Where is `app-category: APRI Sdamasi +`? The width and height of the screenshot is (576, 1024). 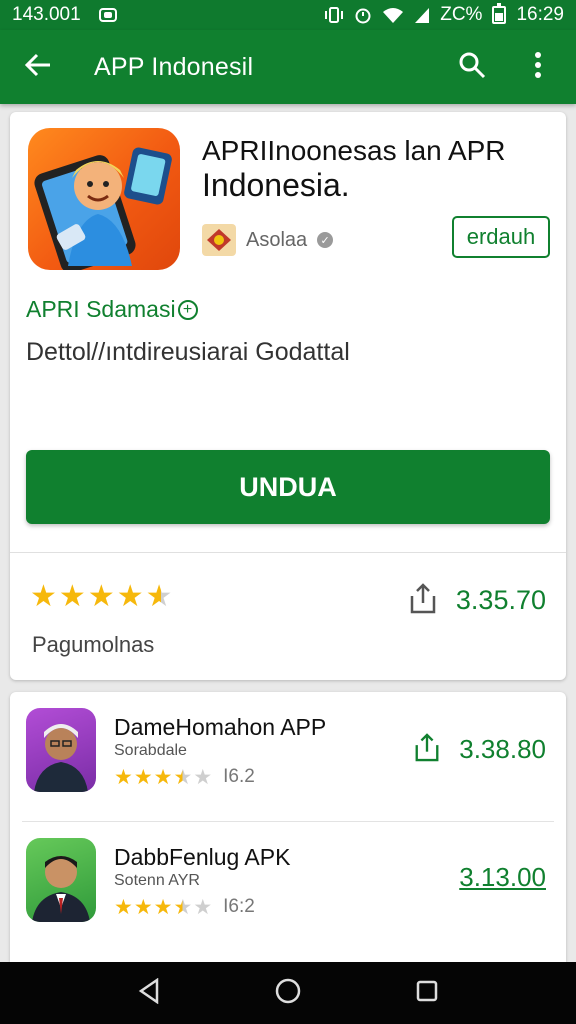 app-category: APRI Sdamasi + is located at coordinates (112, 309).